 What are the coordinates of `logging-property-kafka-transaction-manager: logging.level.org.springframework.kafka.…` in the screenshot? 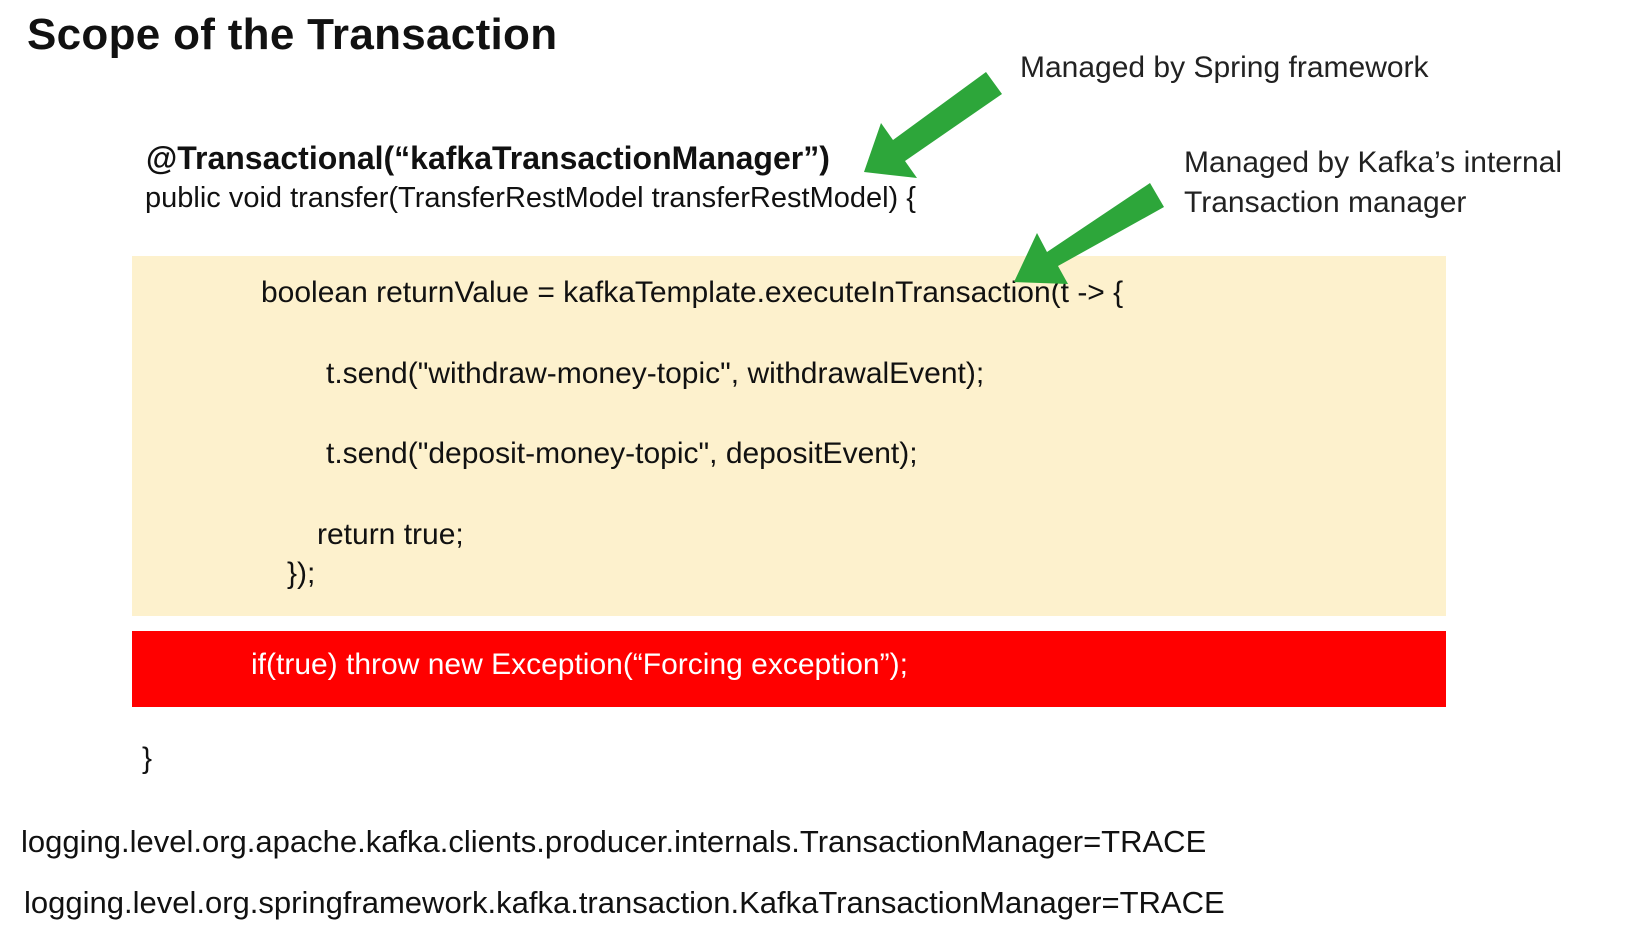 It's located at (624, 902).